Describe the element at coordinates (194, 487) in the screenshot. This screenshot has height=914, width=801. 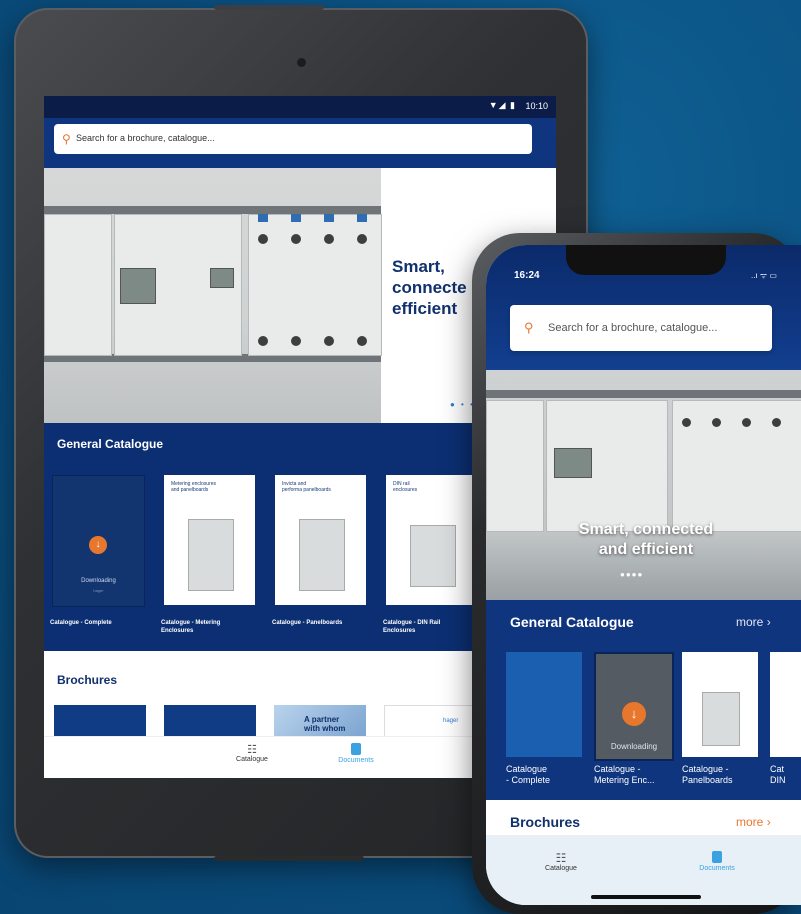
I see `card-heading: Metering enclosures and panelboards` at that location.